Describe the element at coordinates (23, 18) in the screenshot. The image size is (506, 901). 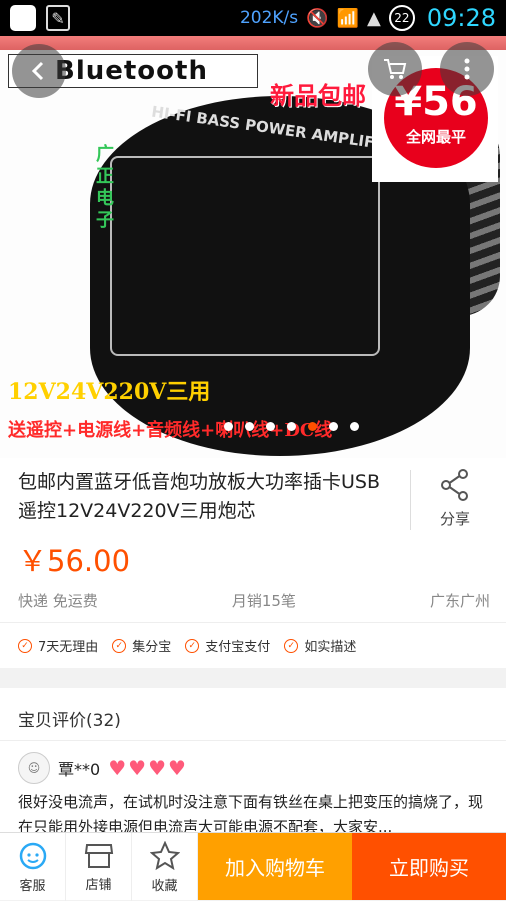
I see `app-notification-icon` at that location.